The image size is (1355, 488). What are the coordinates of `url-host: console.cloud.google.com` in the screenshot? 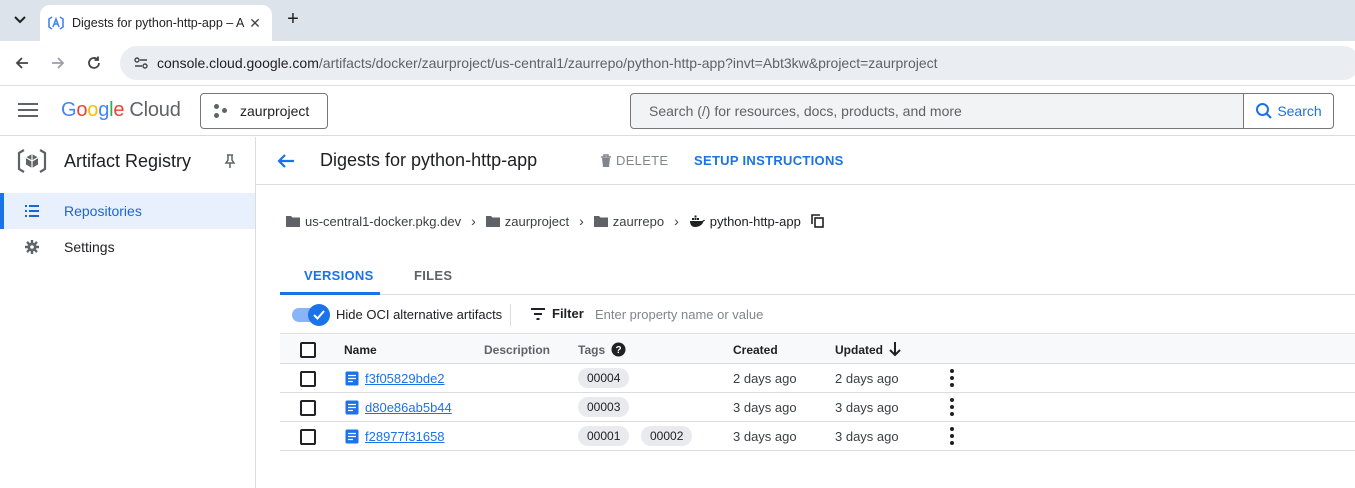 It's located at (238, 63).